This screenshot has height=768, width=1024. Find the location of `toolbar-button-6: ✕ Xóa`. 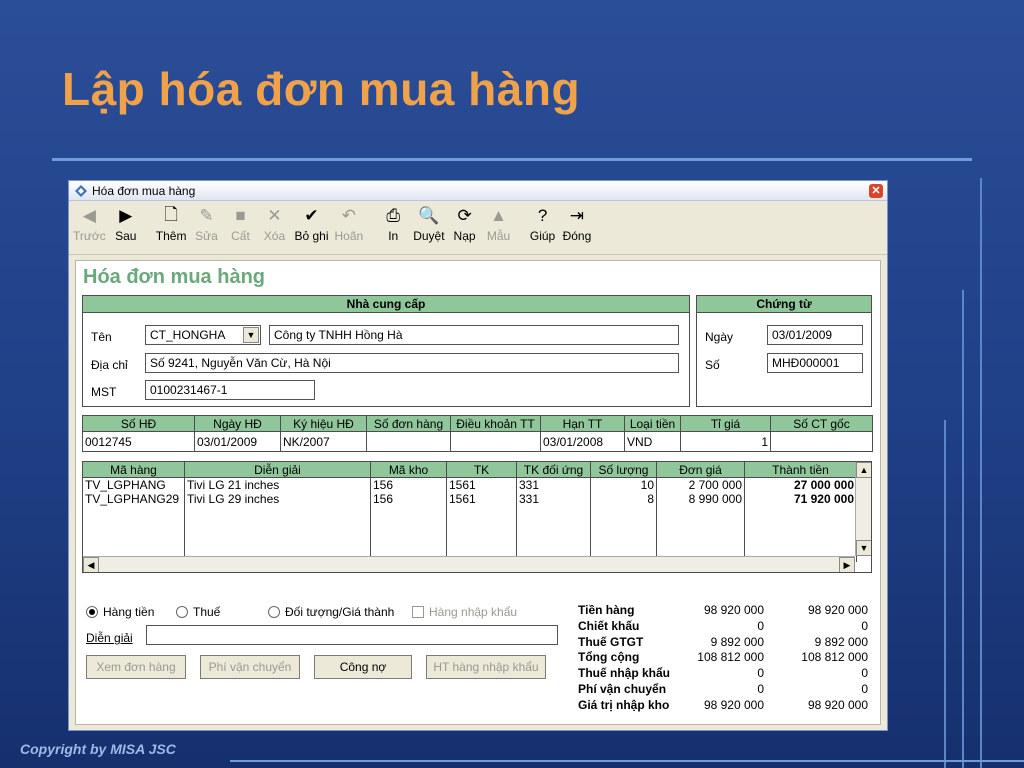

toolbar-button-6: ✕ Xóa is located at coordinates (274, 224).